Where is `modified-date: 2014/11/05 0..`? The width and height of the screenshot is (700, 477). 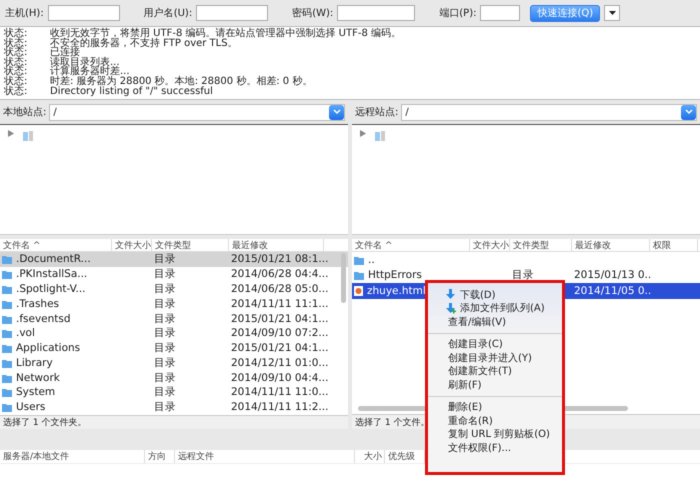
modified-date: 2014/11/05 0.. is located at coordinates (613, 290).